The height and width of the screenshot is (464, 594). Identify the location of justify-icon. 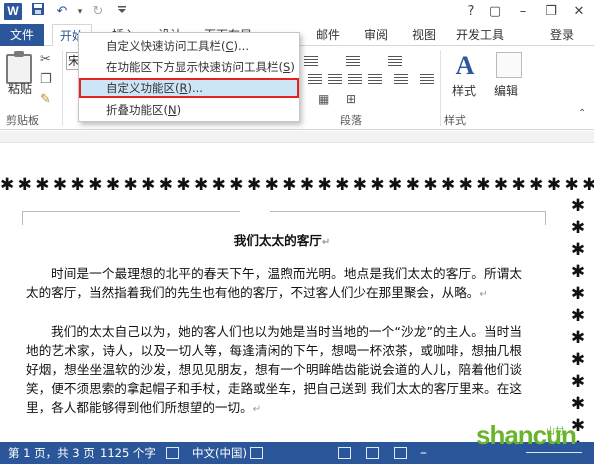
(375, 79).